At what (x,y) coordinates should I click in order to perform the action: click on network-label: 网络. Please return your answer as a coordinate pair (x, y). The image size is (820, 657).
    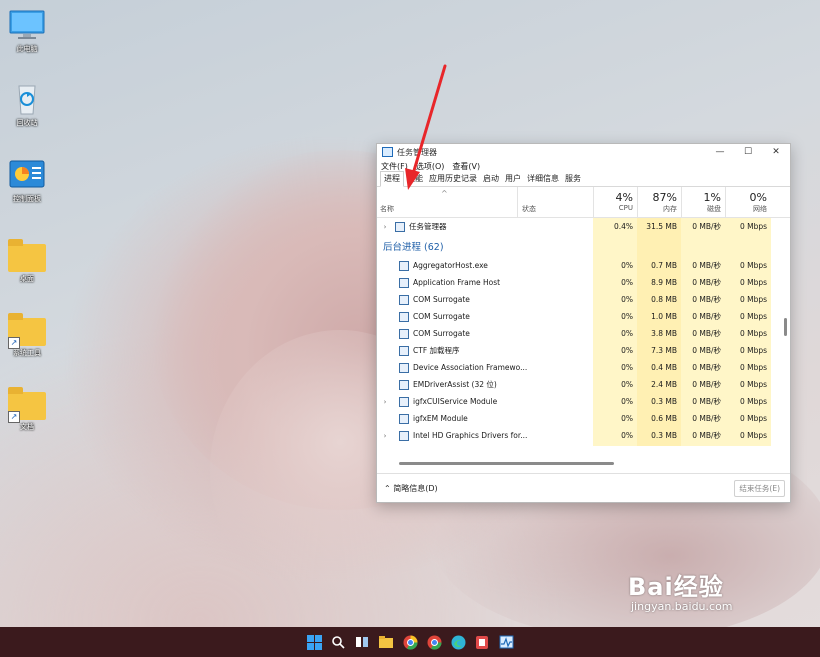
    Looking at the image, I should click on (760, 209).